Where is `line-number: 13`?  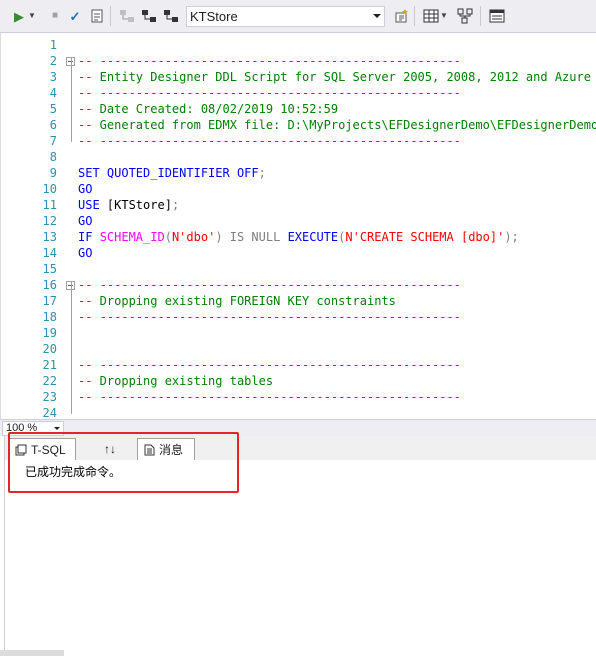 line-number: 13 is located at coordinates (49, 237).